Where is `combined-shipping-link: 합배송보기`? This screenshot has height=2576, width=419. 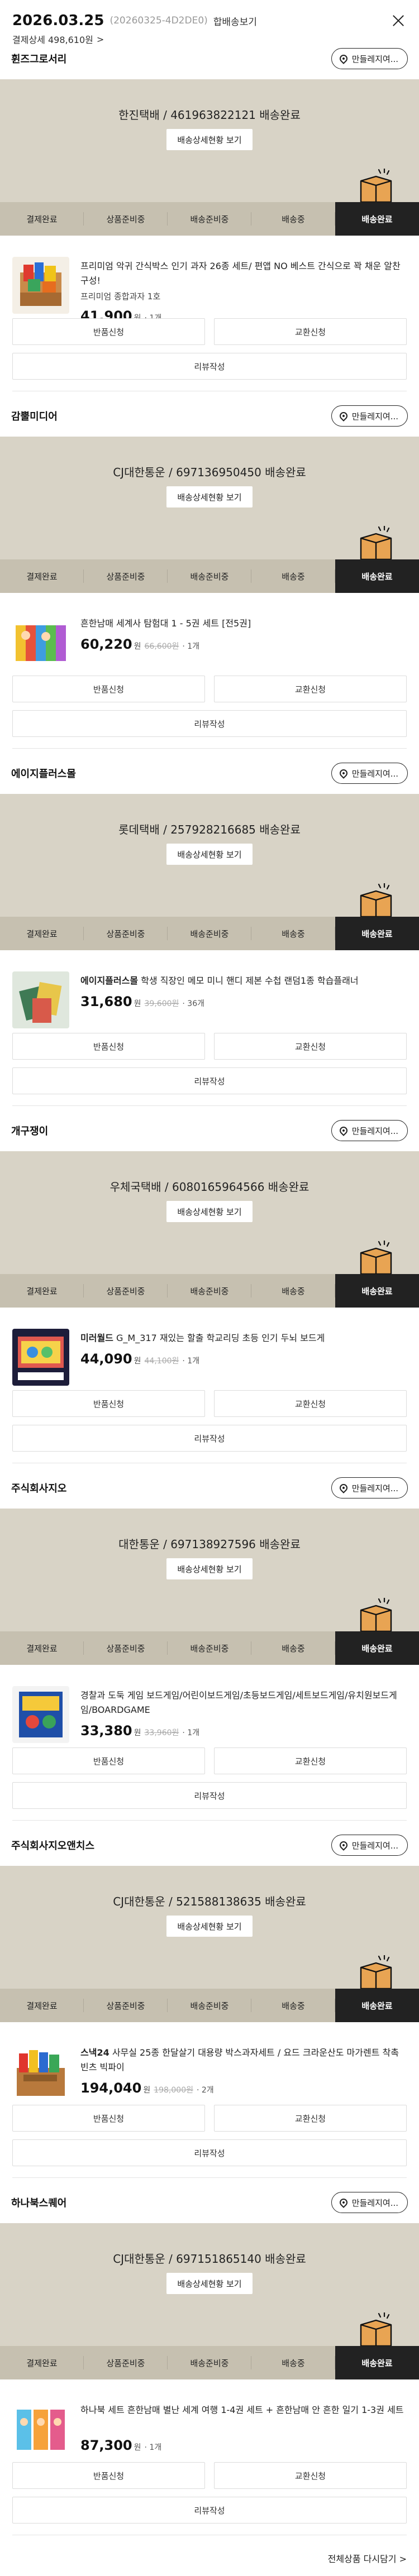
combined-shipping-link: 합배송보기 is located at coordinates (235, 21).